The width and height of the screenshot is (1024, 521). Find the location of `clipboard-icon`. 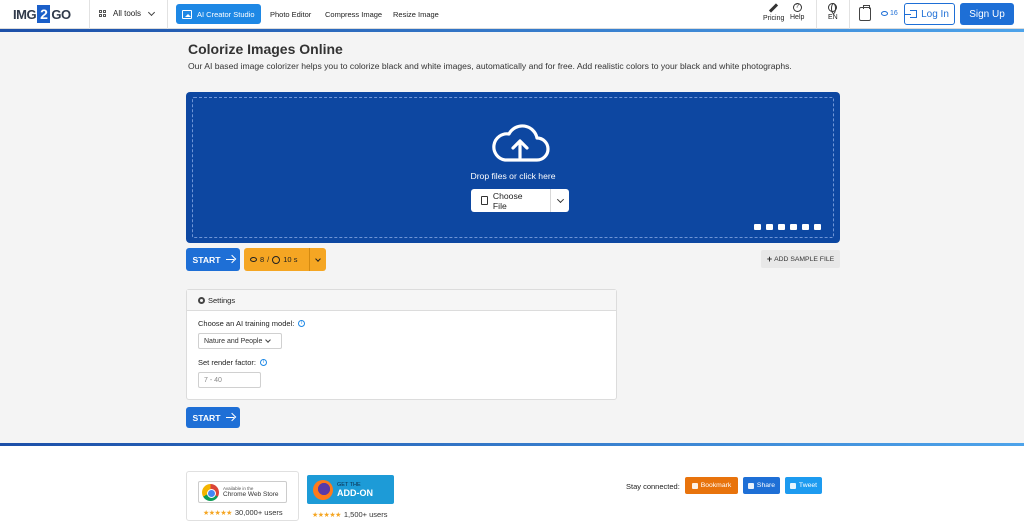

clipboard-icon is located at coordinates (817, 227).